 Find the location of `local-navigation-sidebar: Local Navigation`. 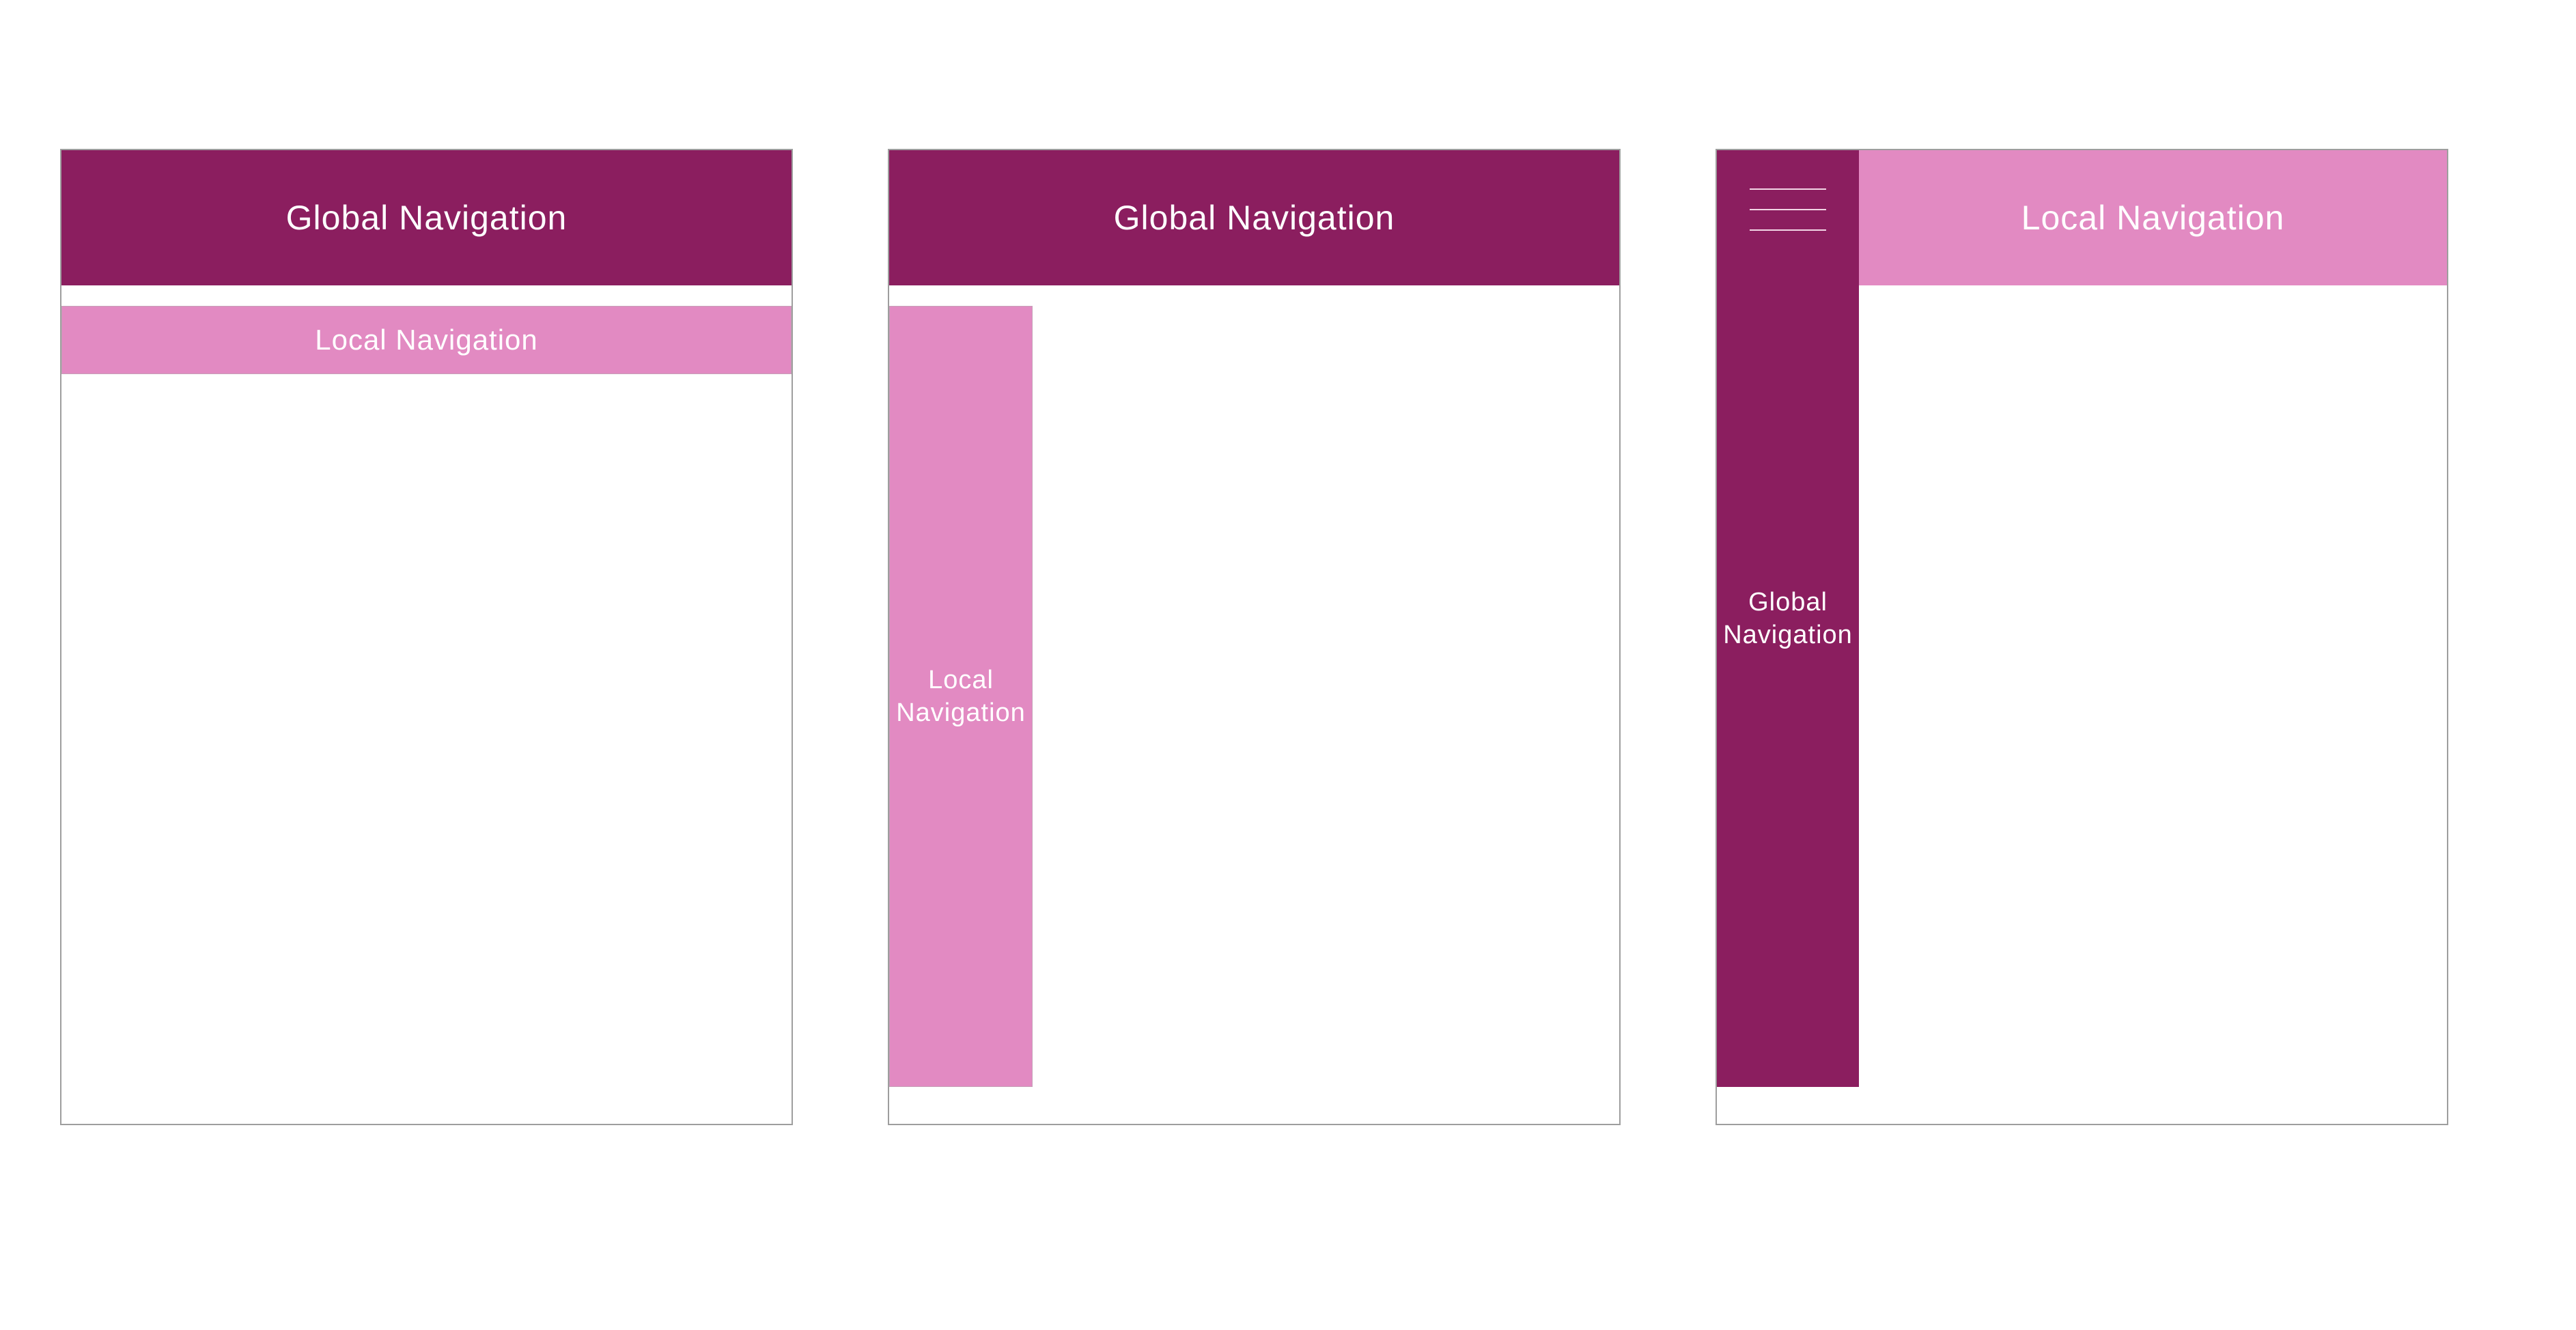

local-navigation-sidebar: Local Navigation is located at coordinates (961, 696).